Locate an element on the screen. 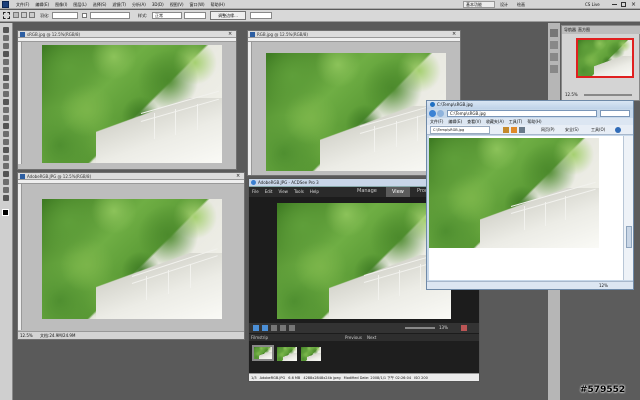 Image resolution: width=640 pixels, height=400 pixels. navigator-zoom: 12.5% is located at coordinates (571, 94).